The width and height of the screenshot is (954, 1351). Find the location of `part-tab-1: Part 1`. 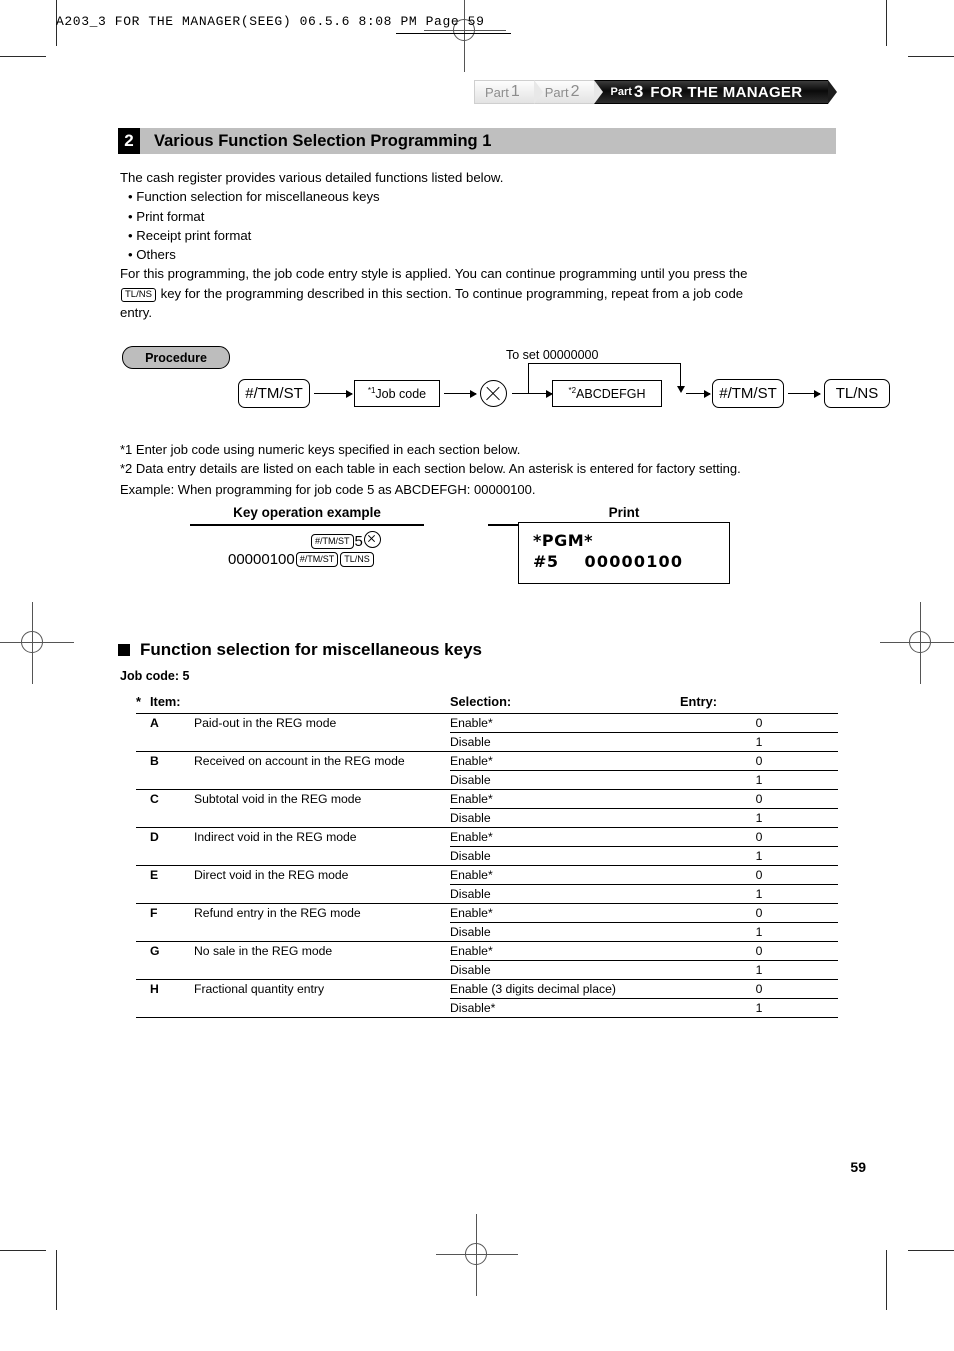

part-tab-1: Part 1 is located at coordinates (508, 92).